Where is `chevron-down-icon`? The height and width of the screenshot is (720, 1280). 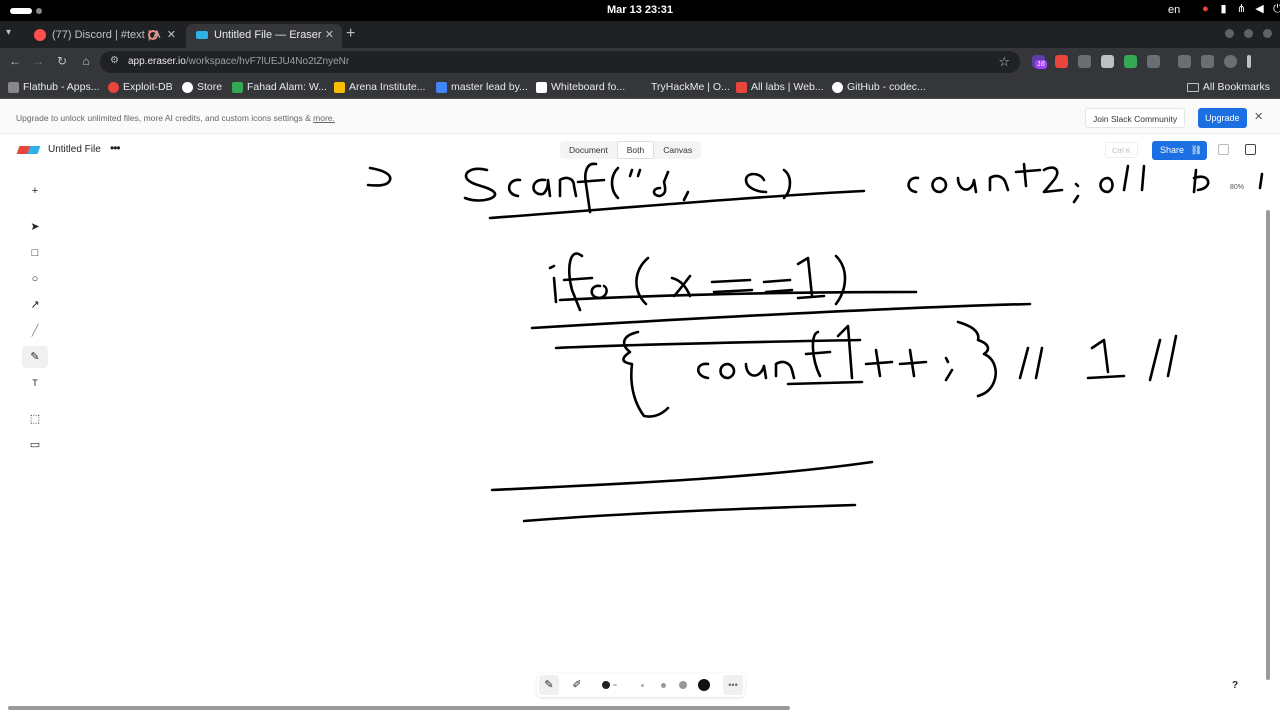
chevron-down-icon is located at coordinates (615, 685).